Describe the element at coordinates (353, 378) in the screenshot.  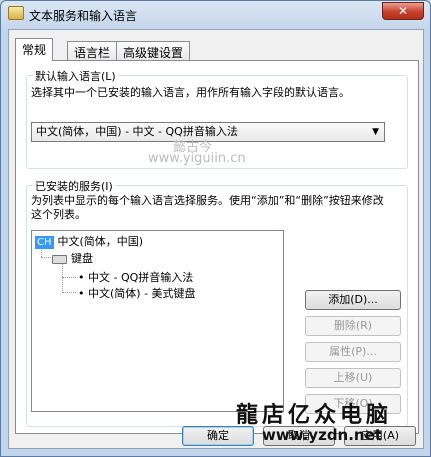
I see `move-up-button: 上移(U)` at that location.